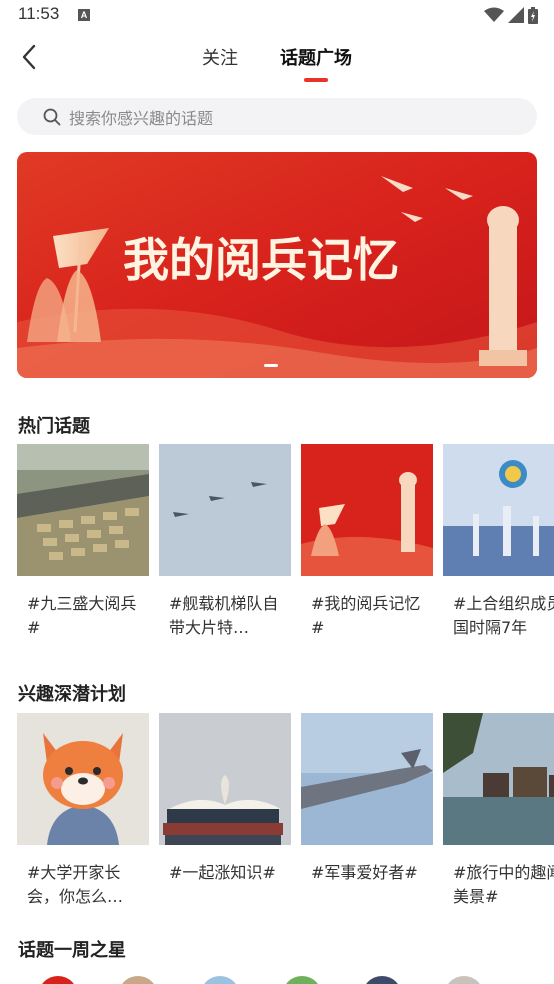 The width and height of the screenshot is (554, 984). What do you see at coordinates (533, 15) in the screenshot?
I see `battery-icon` at bounding box center [533, 15].